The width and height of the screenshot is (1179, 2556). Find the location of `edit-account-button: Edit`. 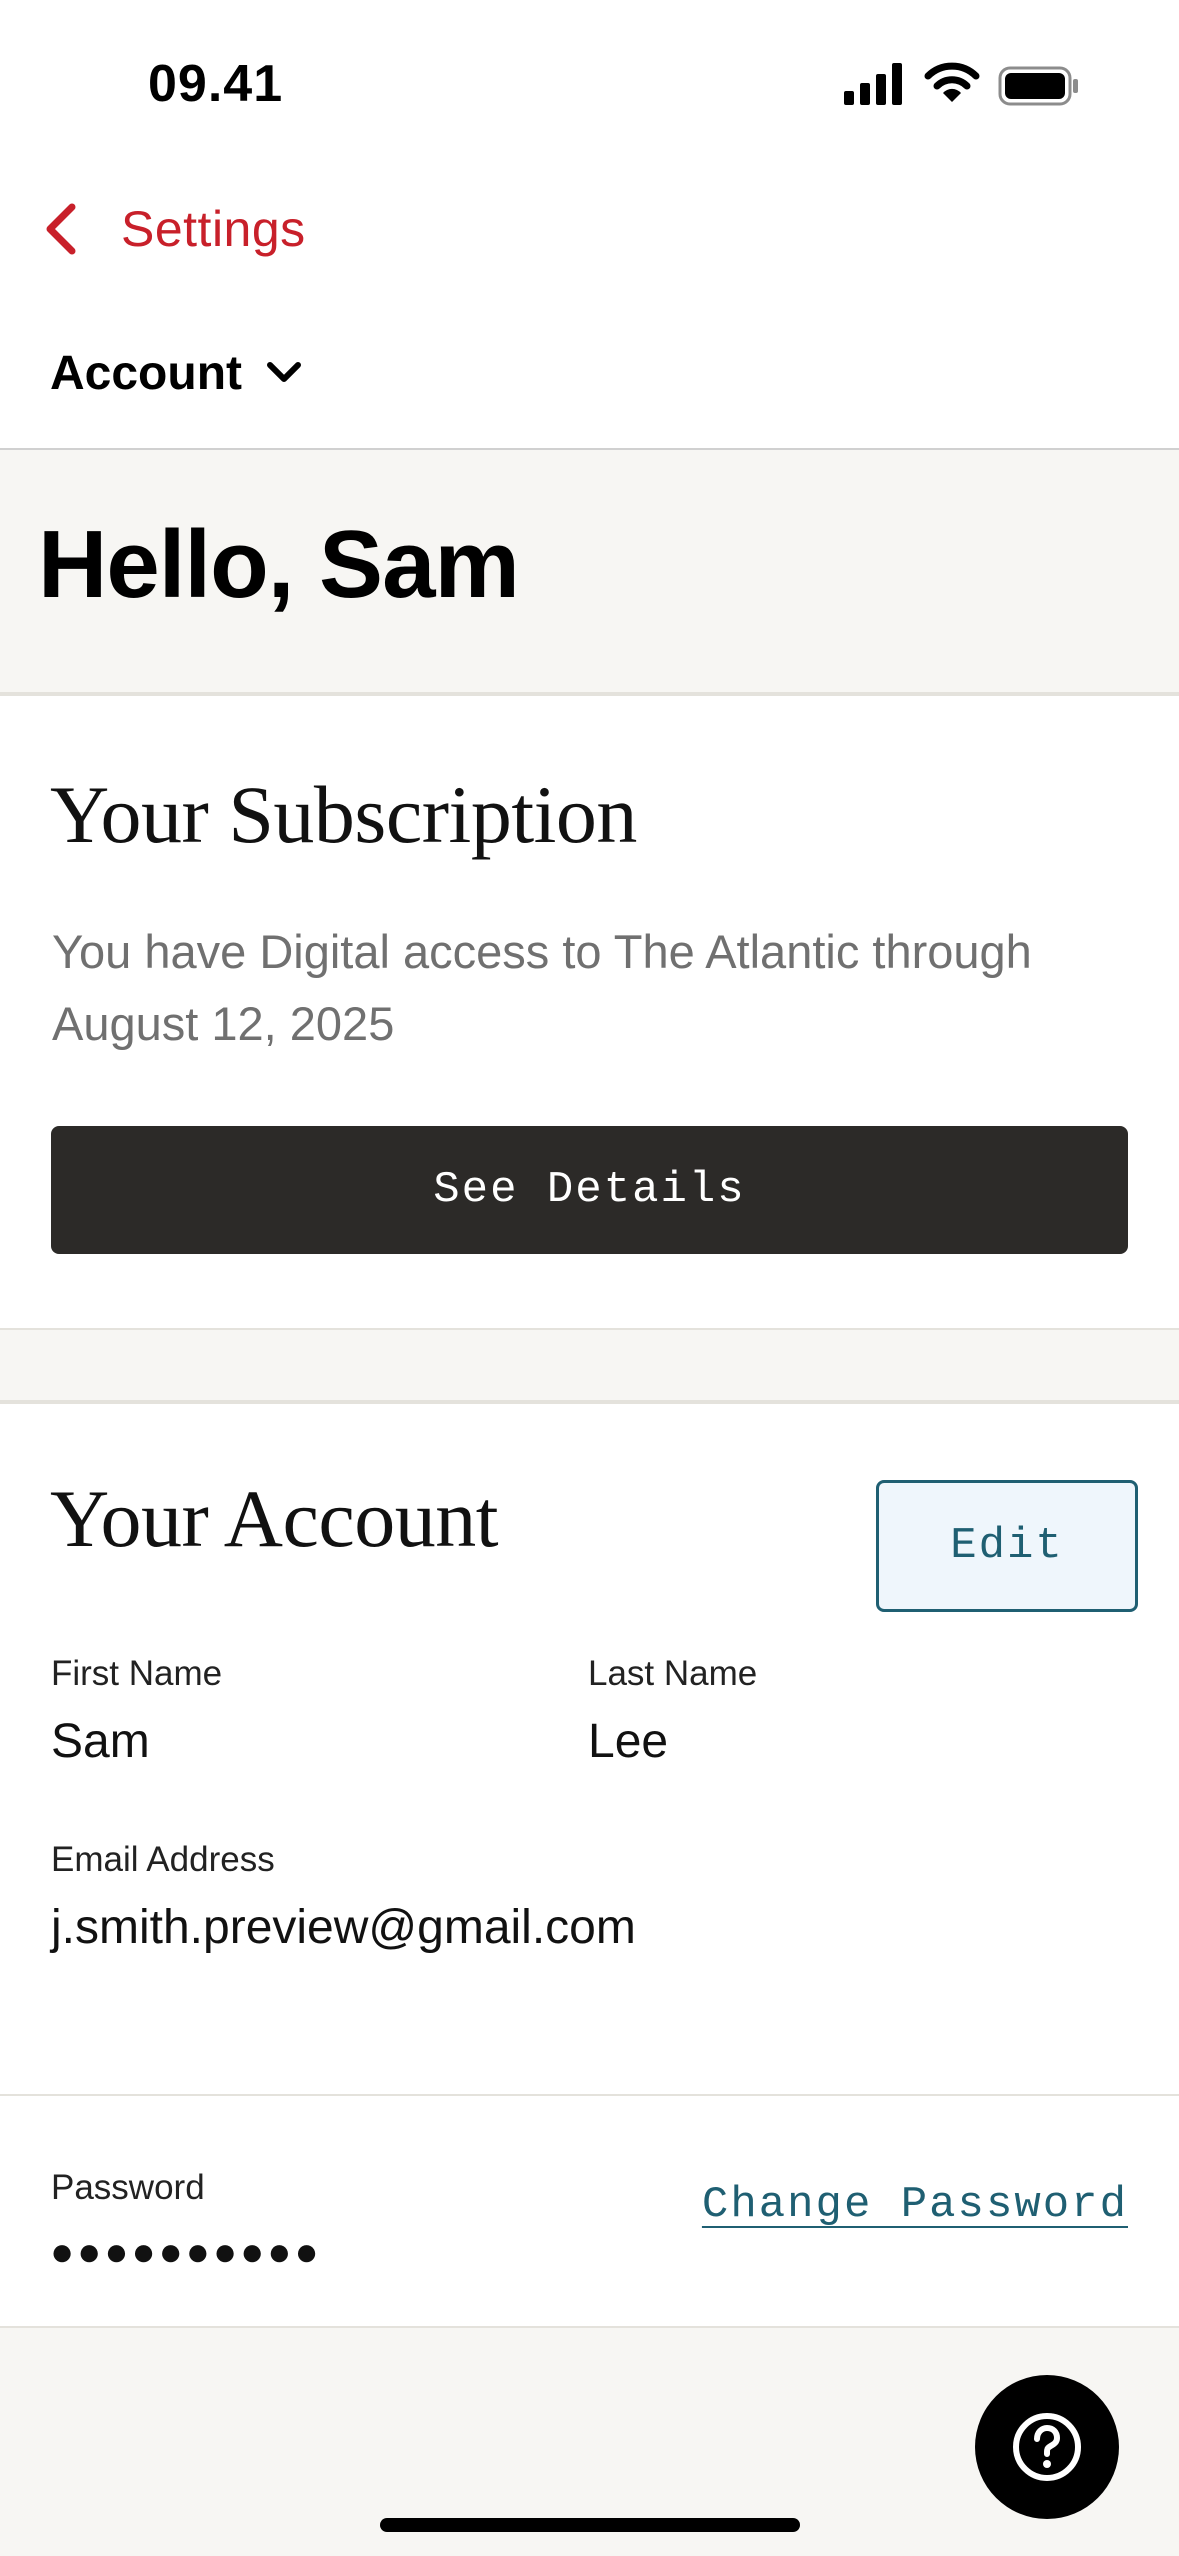

edit-account-button: Edit is located at coordinates (1007, 1546).